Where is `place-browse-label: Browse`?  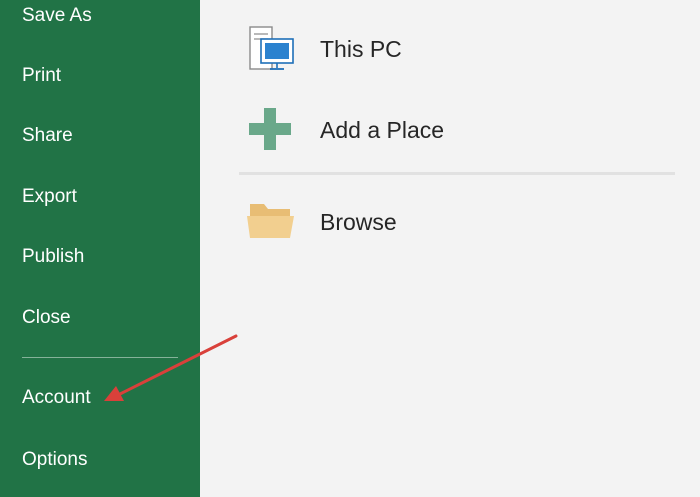 place-browse-label: Browse is located at coordinates (358, 222).